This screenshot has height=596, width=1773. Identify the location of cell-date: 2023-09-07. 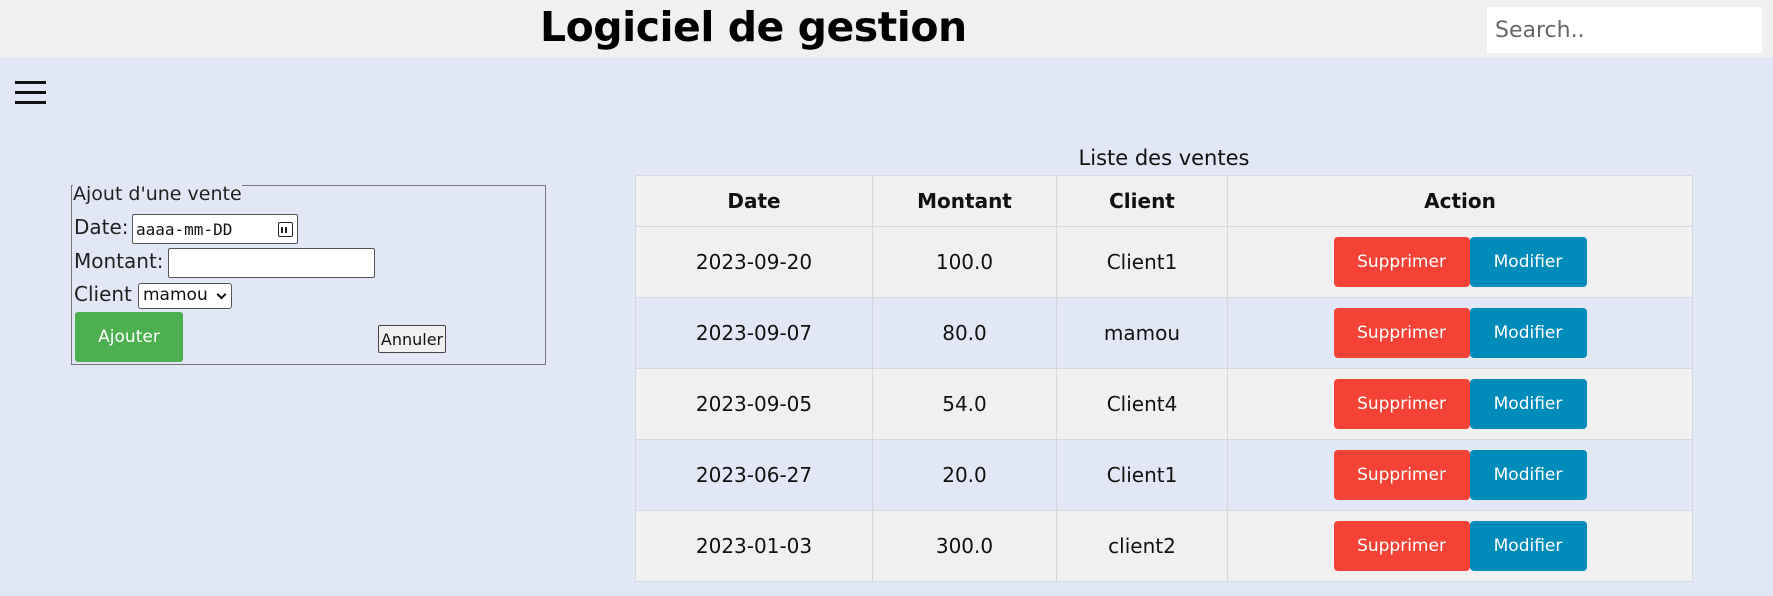
(754, 333).